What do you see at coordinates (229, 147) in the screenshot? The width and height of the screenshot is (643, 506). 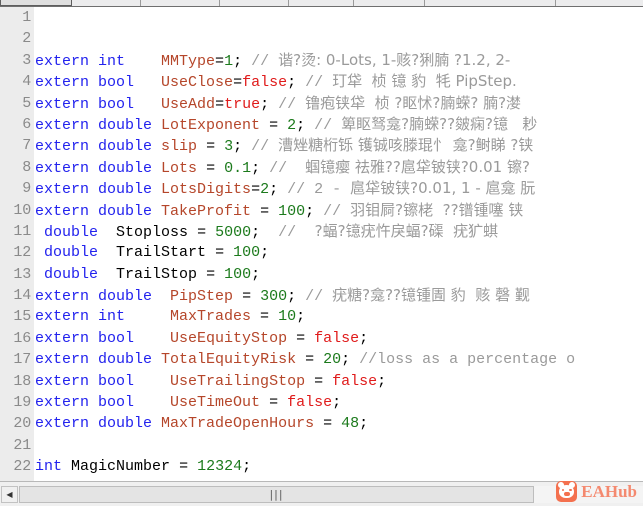 I see `token-num: 3` at bounding box center [229, 147].